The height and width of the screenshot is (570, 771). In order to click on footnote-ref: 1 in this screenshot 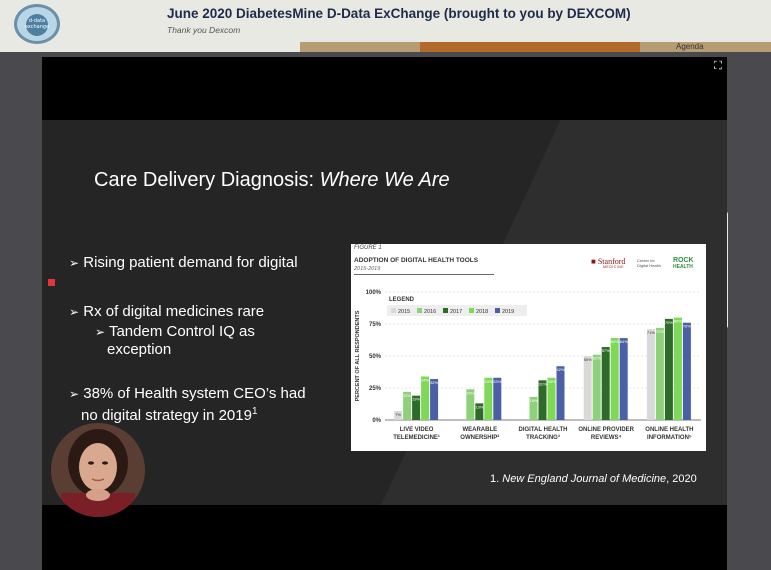, I will do `click(254, 411)`.